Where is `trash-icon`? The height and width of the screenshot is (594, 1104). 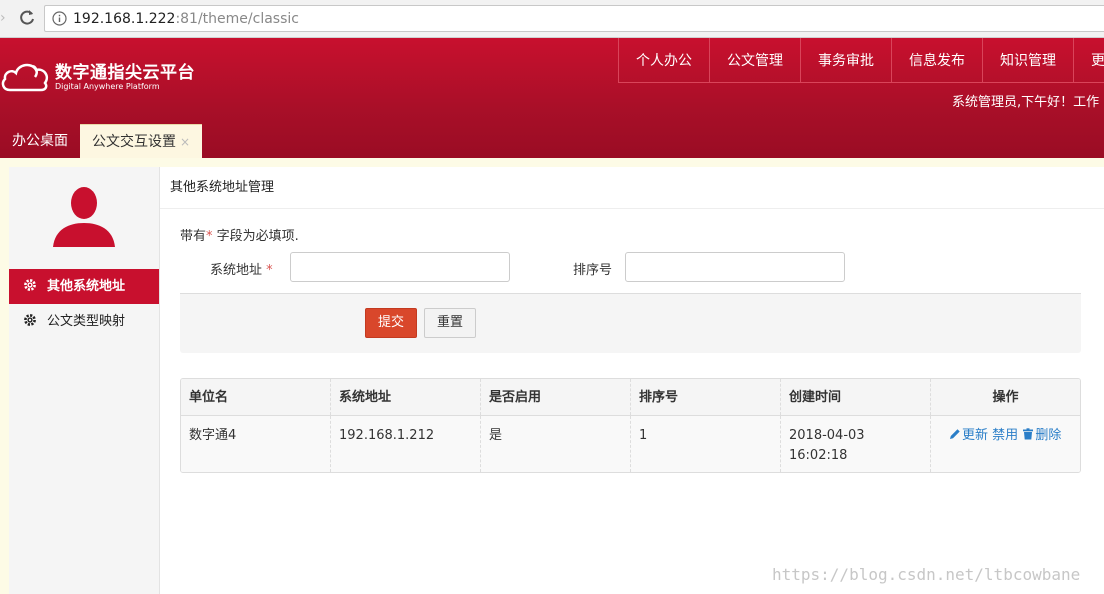 trash-icon is located at coordinates (1028, 434).